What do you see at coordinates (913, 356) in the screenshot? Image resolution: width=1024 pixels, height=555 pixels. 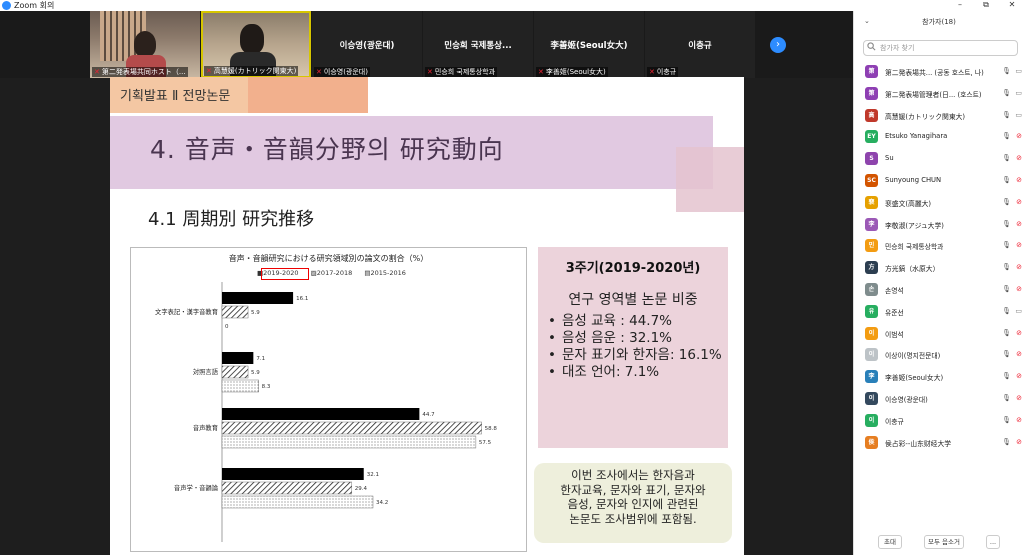 I see `participant-name: 이상이(명지전문대)` at bounding box center [913, 356].